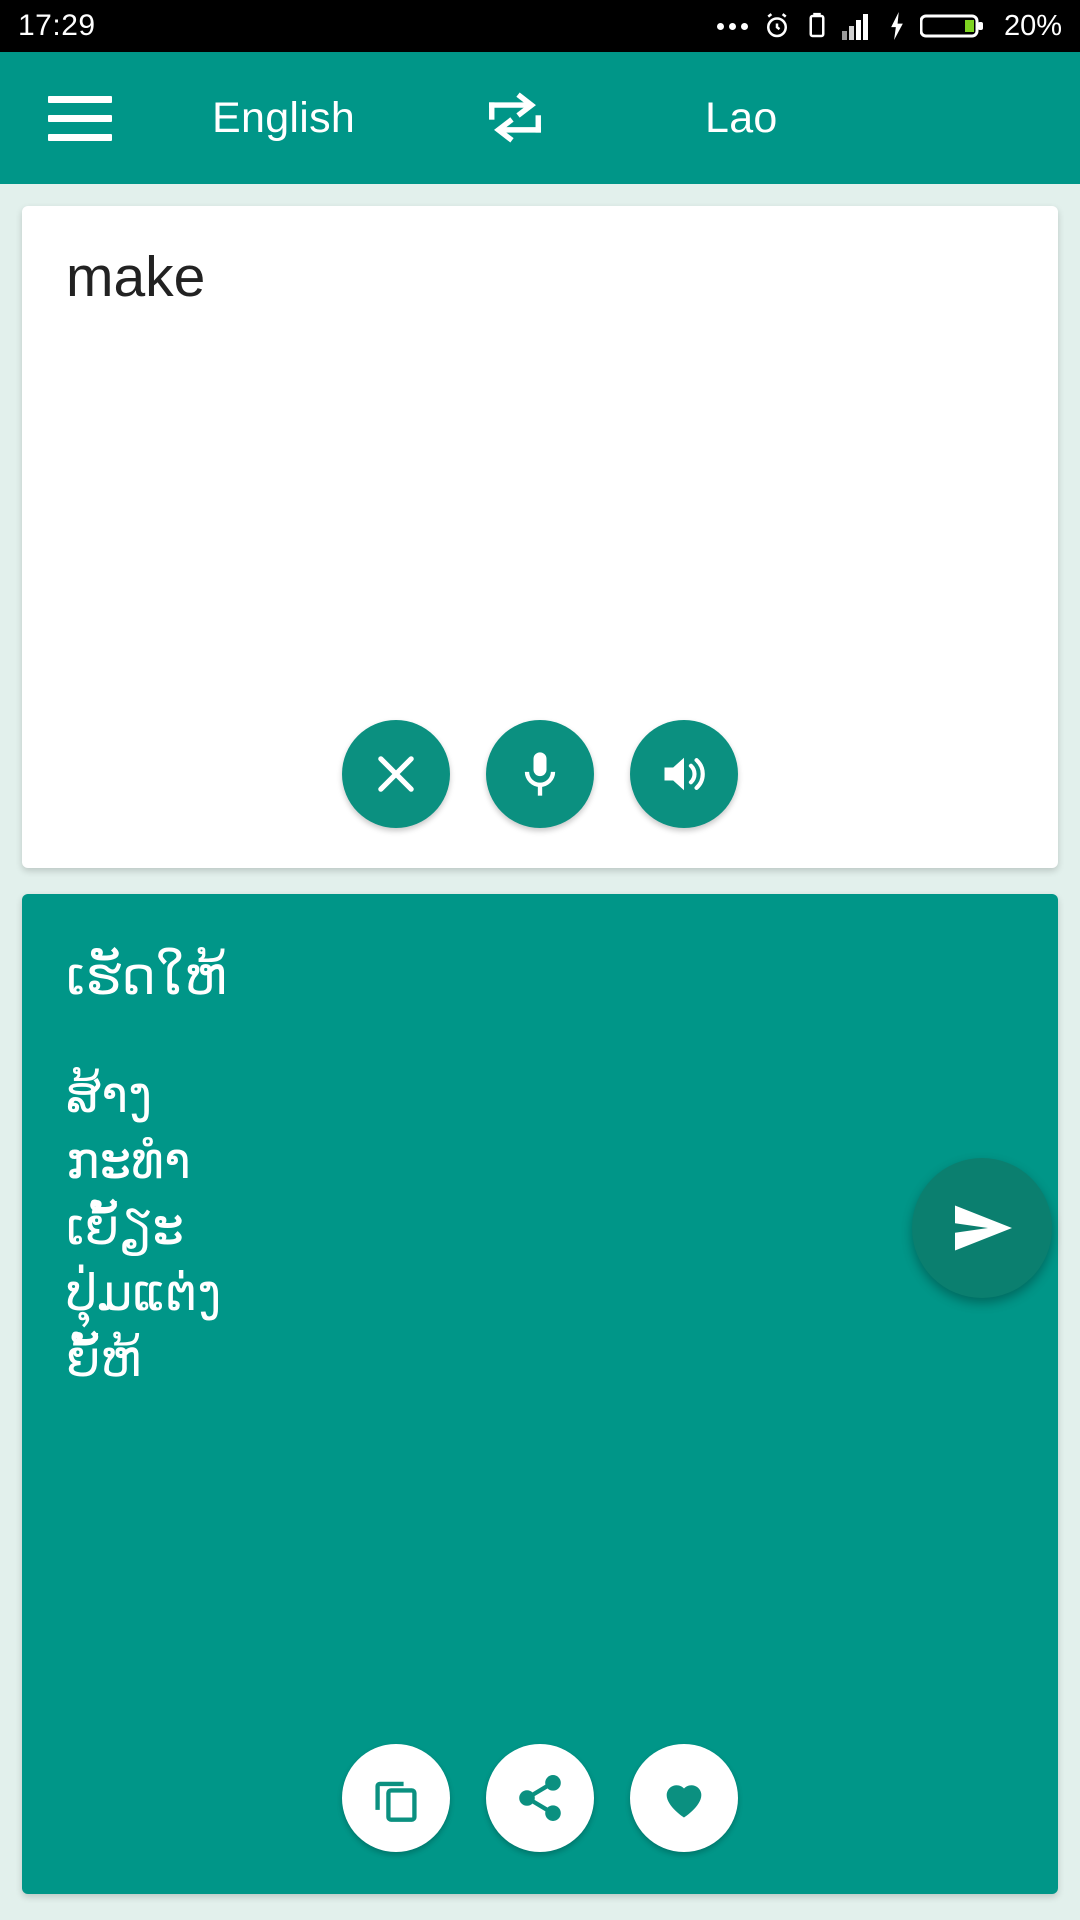 This screenshot has height=1920, width=1080. Describe the element at coordinates (1032, 25) in the screenshot. I see `battery-percent-label: 20%` at that location.